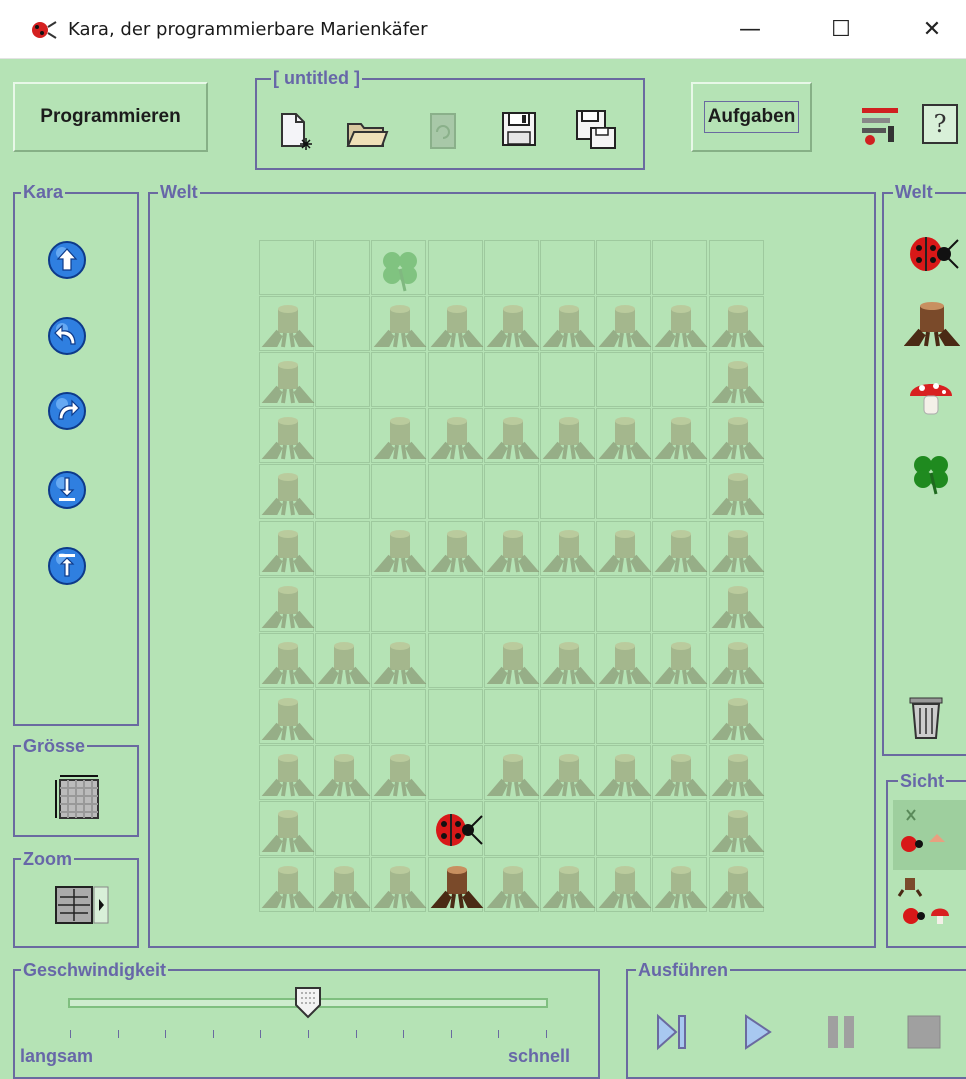 The height and width of the screenshot is (1079, 966). I want to click on maximize-button: ☐, so click(841, 29).